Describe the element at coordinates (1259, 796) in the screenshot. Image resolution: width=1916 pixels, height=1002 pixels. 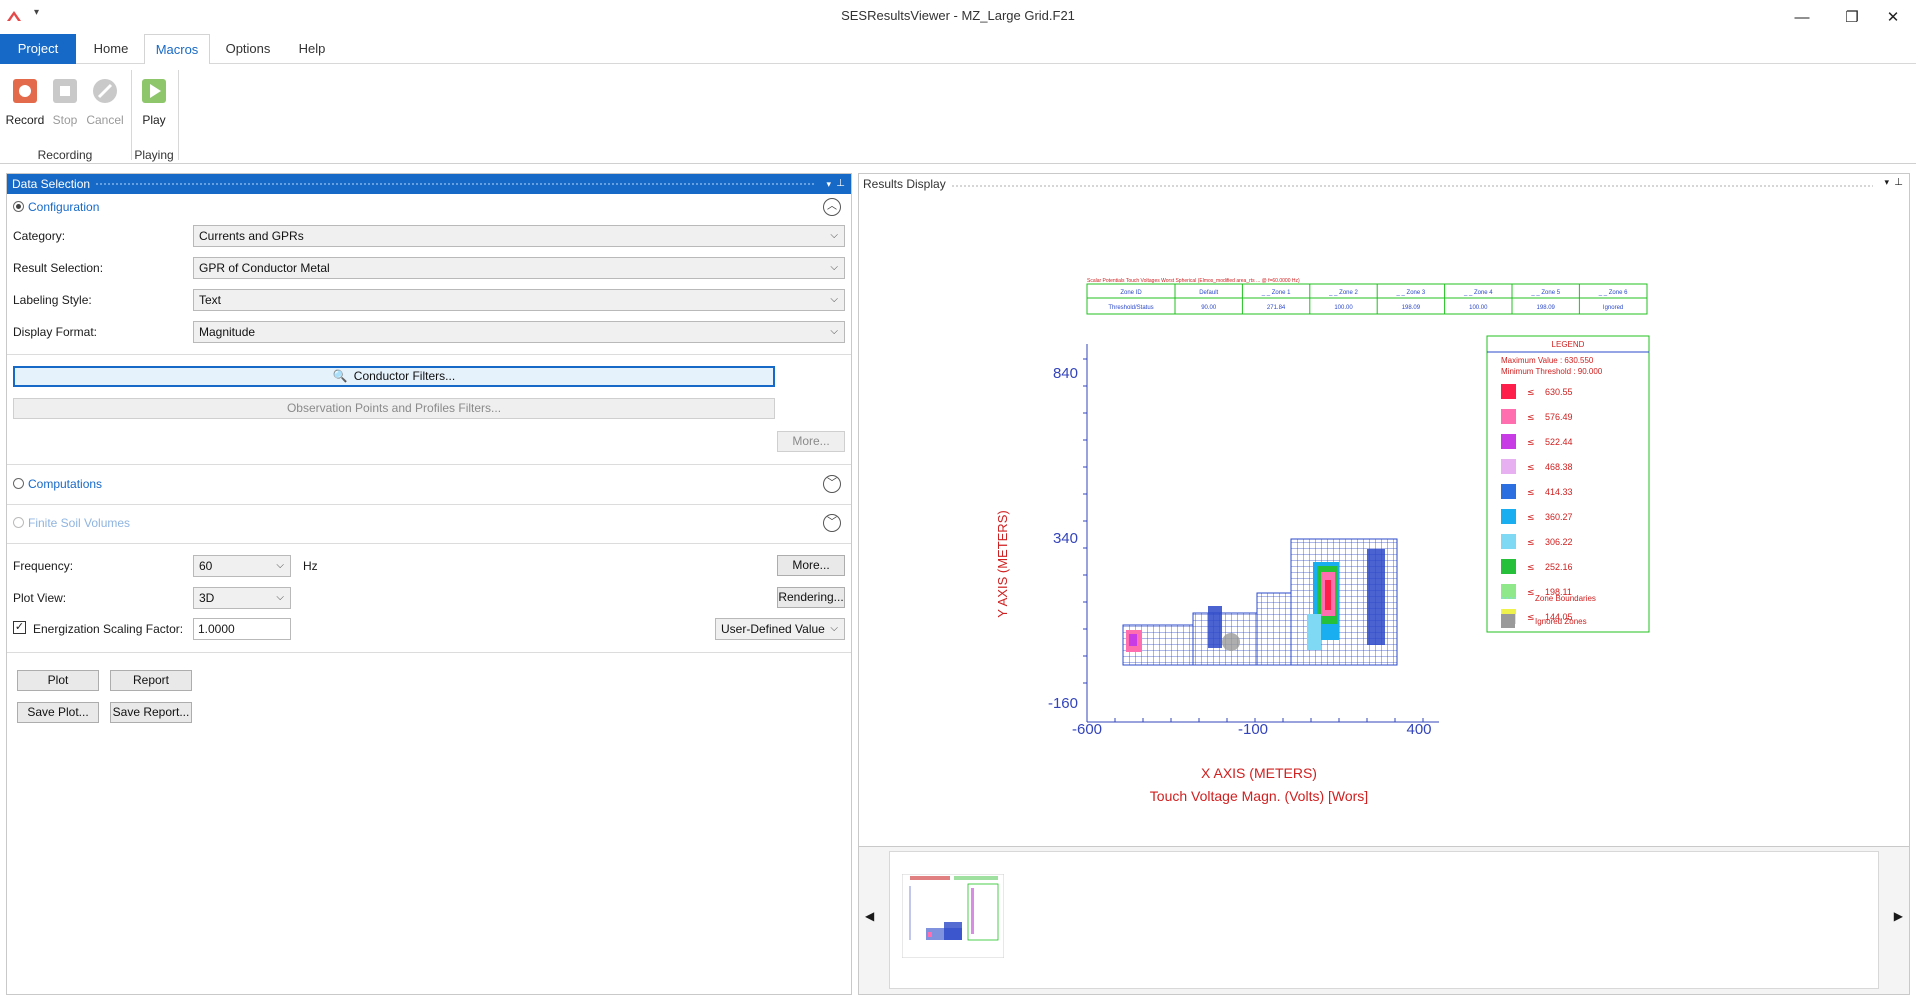
I see `plot-title: Touch Voltage Magn. (Volts) [Wors]` at that location.